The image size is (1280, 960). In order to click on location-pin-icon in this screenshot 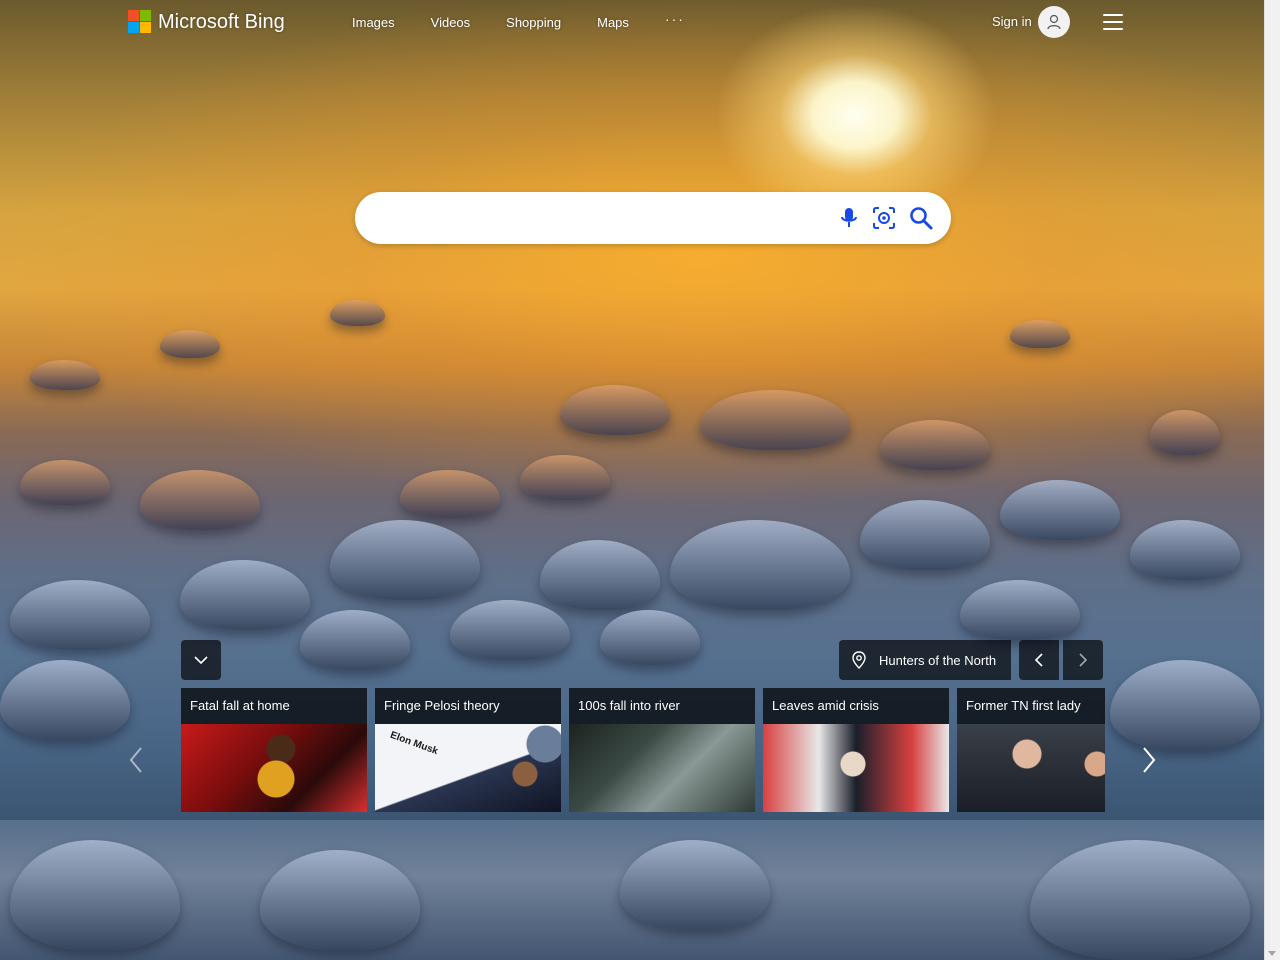, I will do `click(859, 660)`.